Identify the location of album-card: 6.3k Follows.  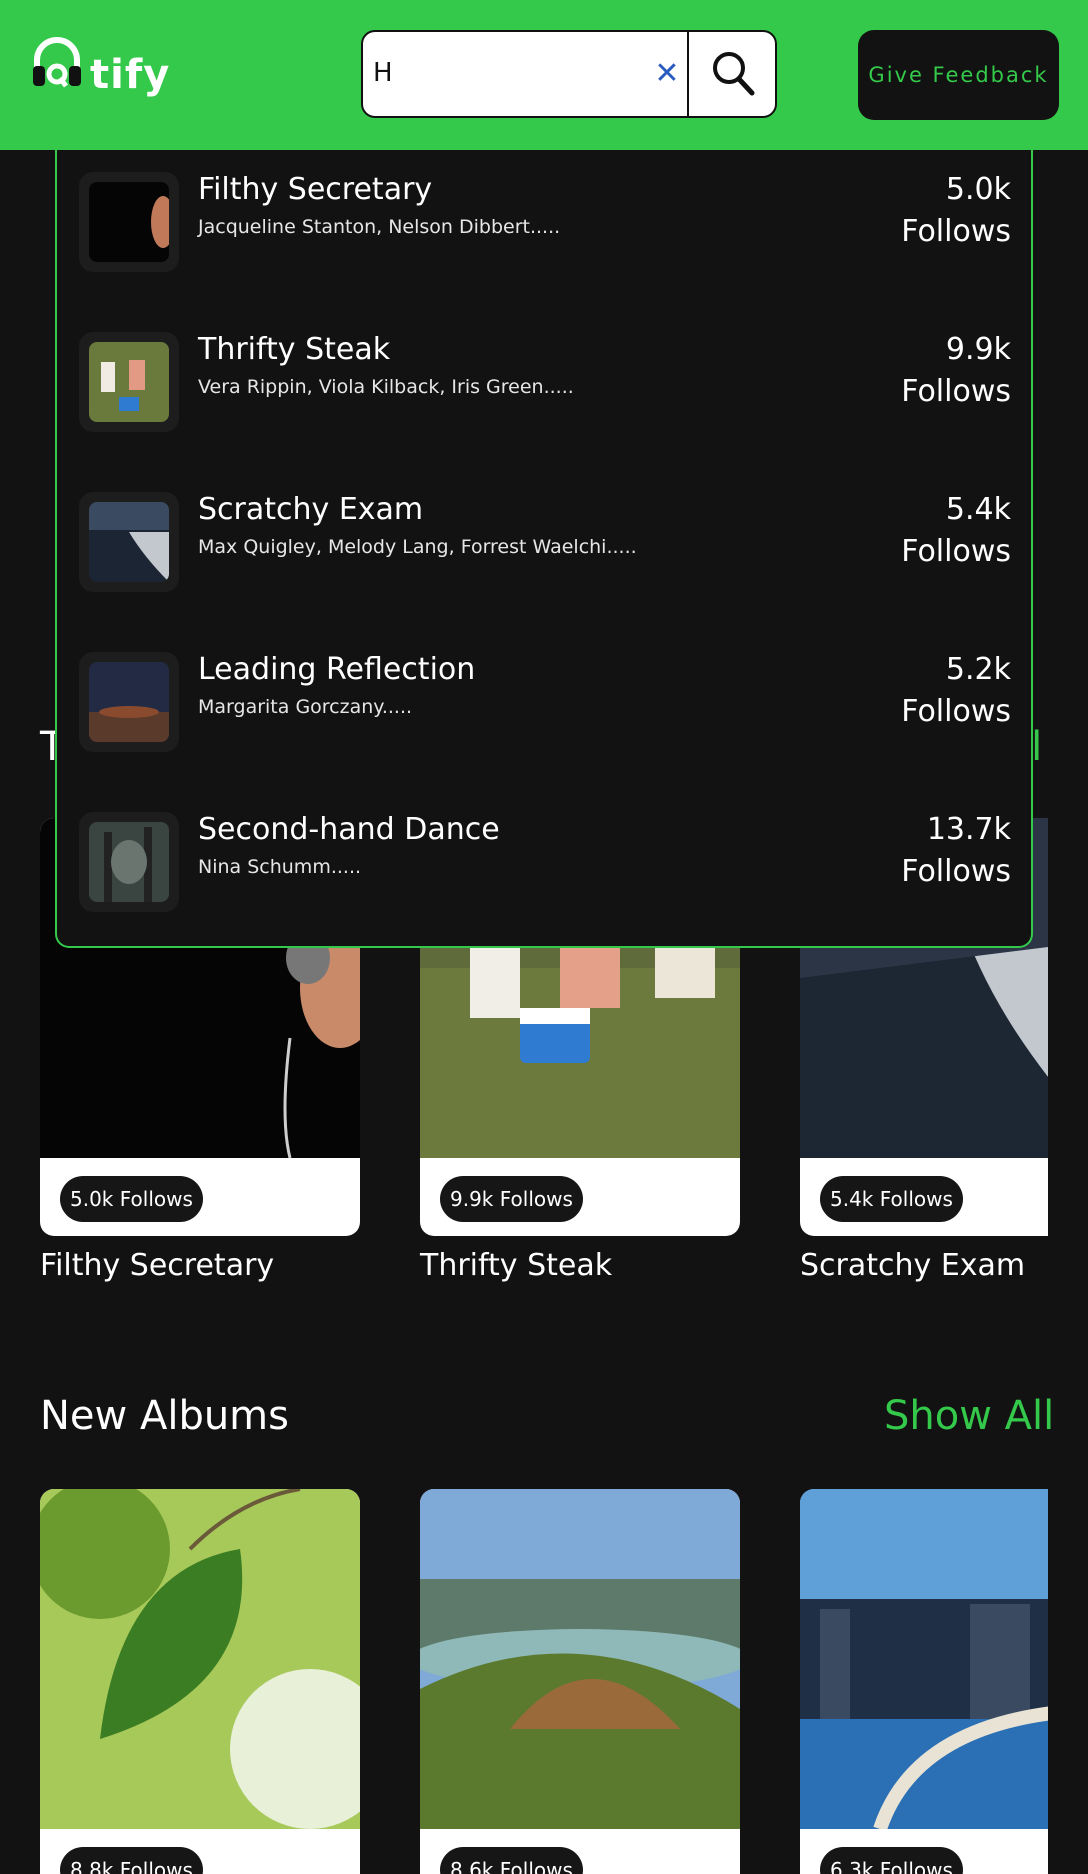
(924, 1681).